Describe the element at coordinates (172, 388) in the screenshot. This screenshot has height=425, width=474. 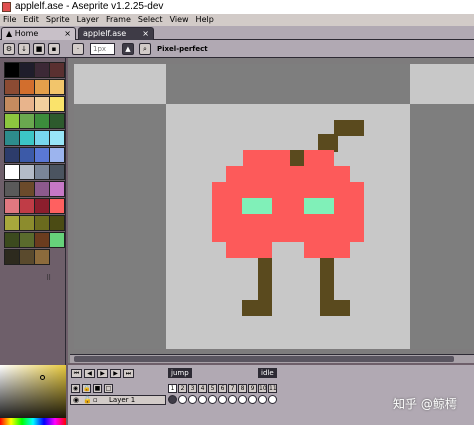
I see `frame-header: 1` at that location.